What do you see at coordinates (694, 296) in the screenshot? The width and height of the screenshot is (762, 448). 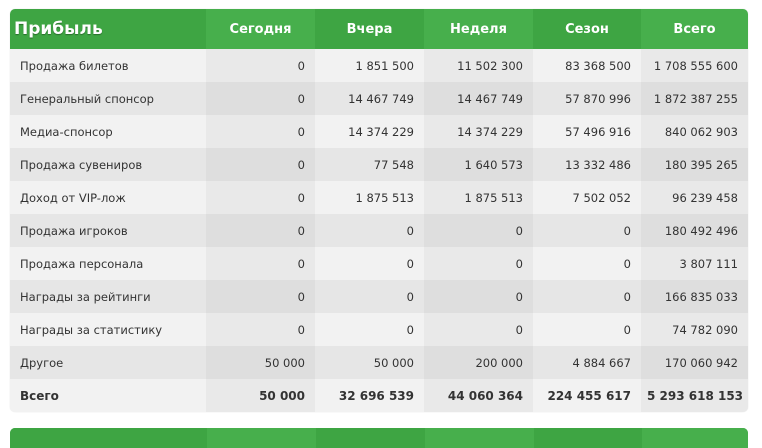 I see `cell-value: 166 835 033` at bounding box center [694, 296].